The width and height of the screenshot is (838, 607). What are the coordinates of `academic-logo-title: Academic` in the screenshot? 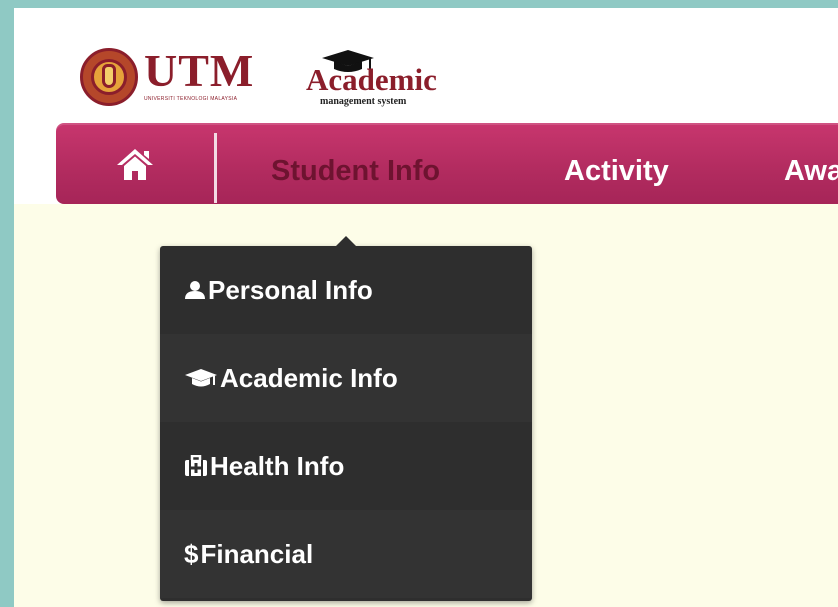 It's located at (371, 79).